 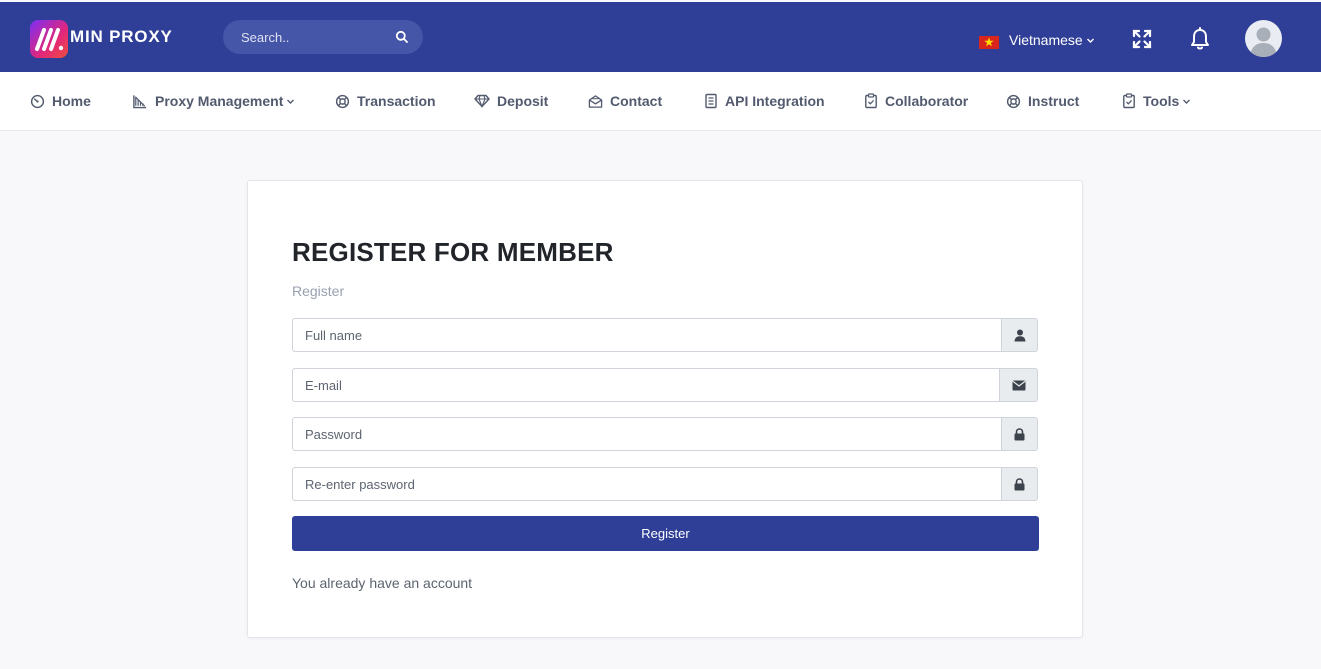 I want to click on full-name-addon, so click(x=1019, y=335).